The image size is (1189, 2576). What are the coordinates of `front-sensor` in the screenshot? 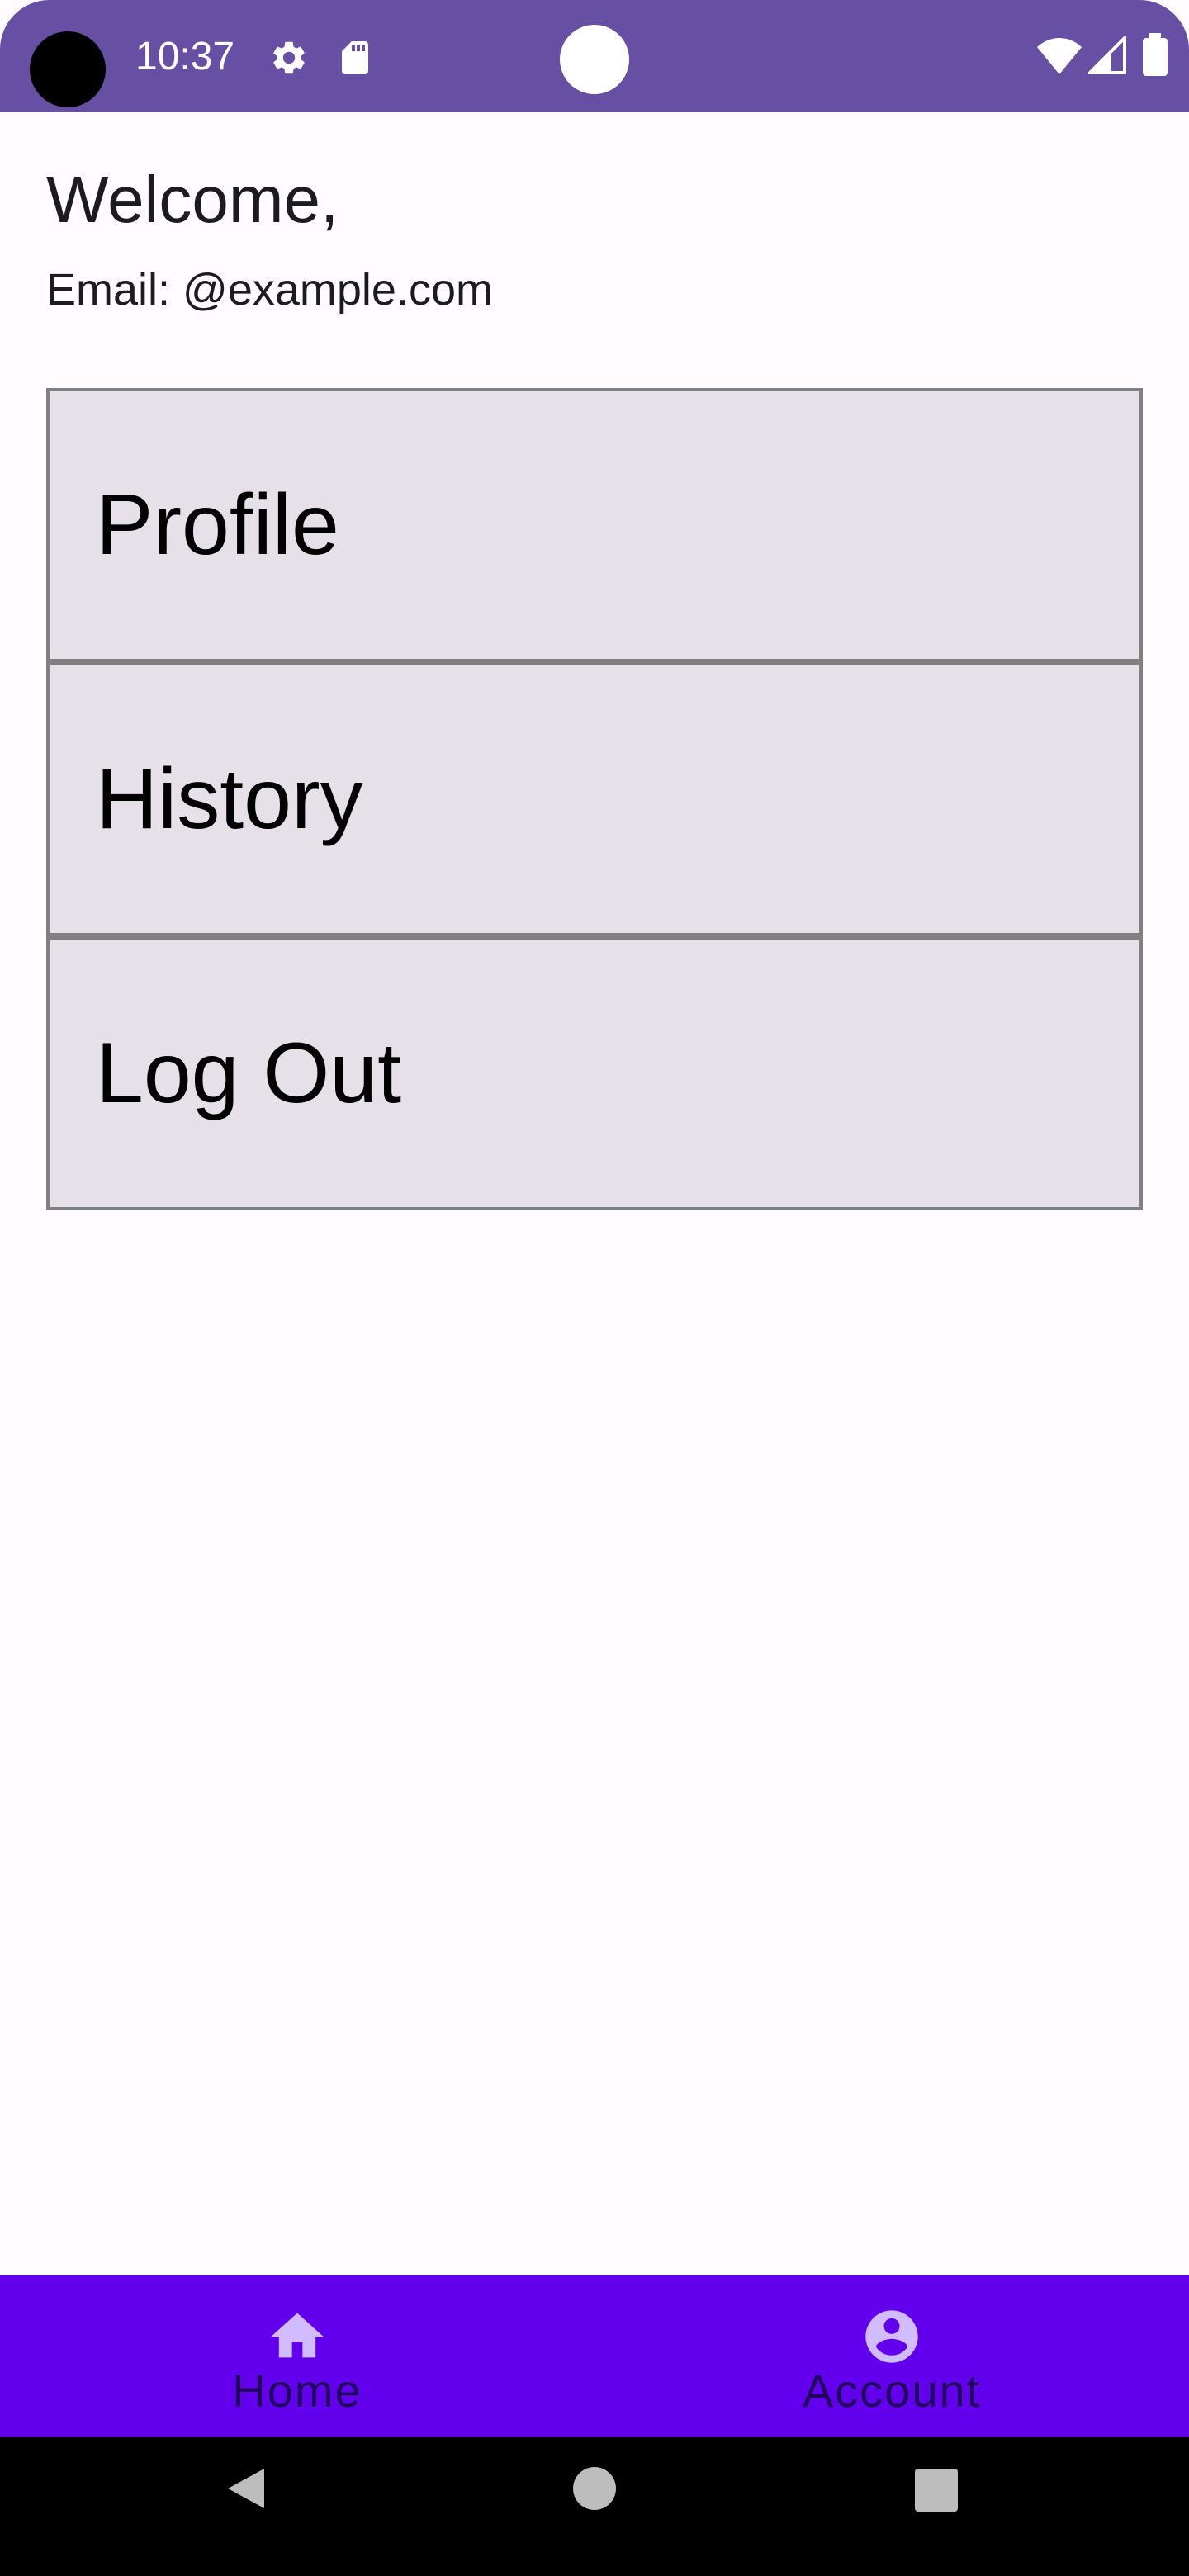 It's located at (594, 59).